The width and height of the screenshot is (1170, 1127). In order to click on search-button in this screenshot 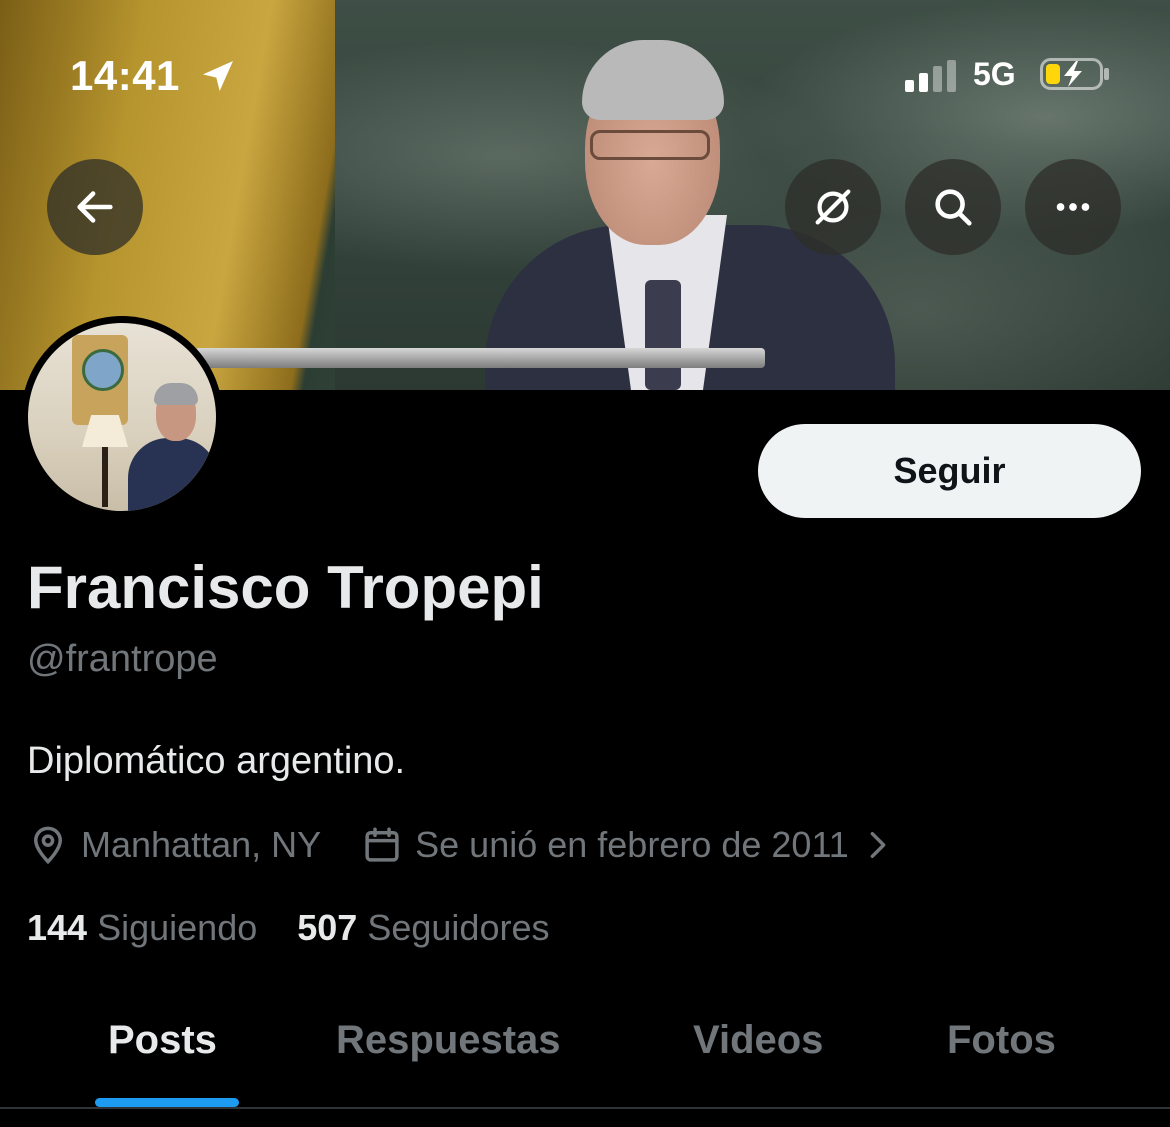, I will do `click(953, 207)`.